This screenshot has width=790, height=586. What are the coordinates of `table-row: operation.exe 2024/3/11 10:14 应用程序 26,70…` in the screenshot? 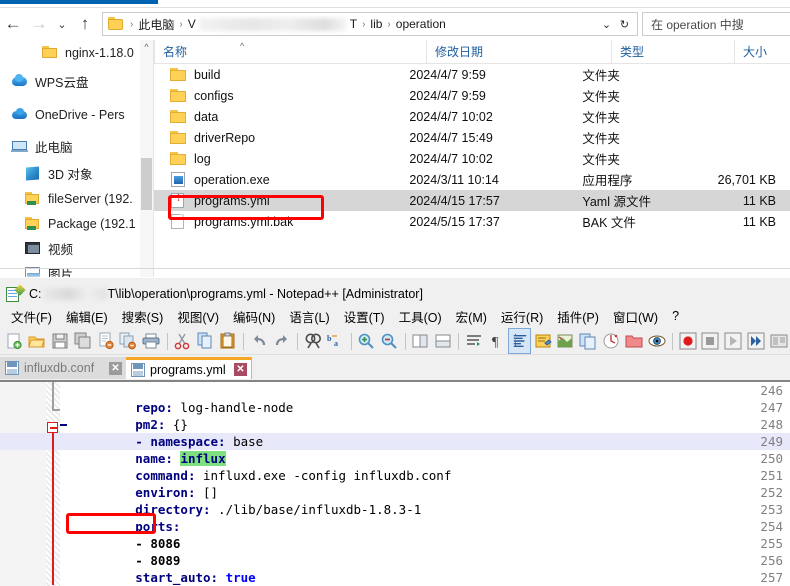 It's located at (472, 179).